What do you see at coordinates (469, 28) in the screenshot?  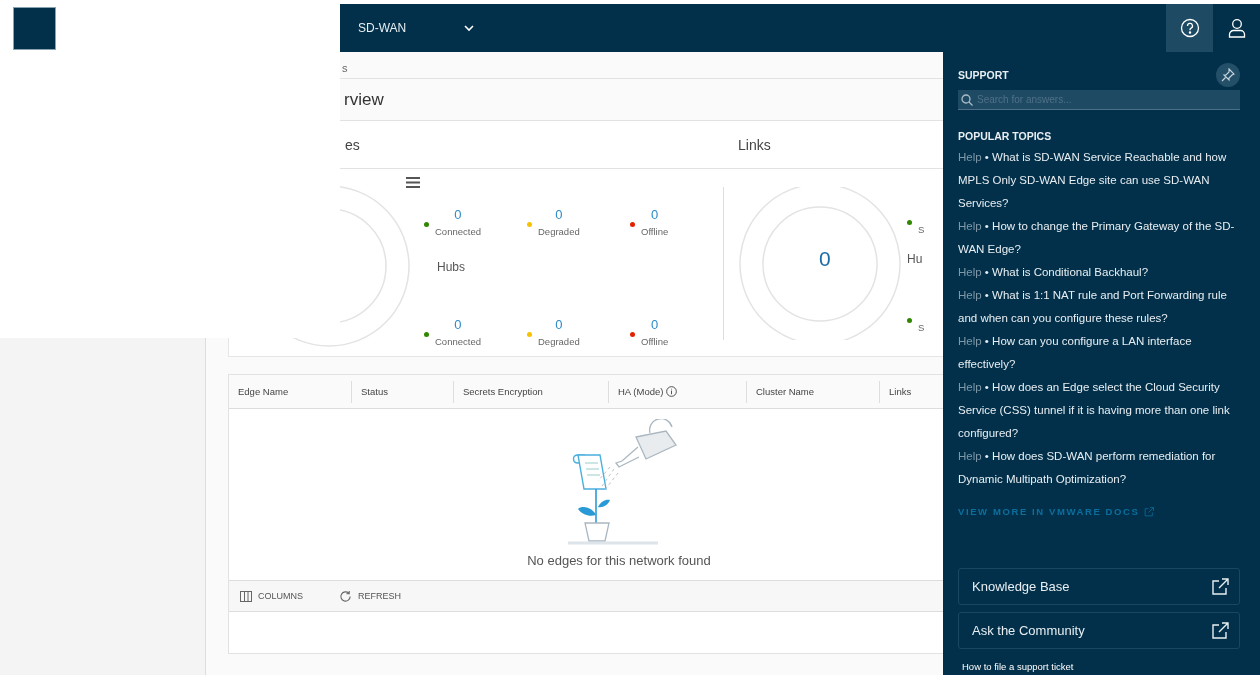 I see `chevron-down-icon` at bounding box center [469, 28].